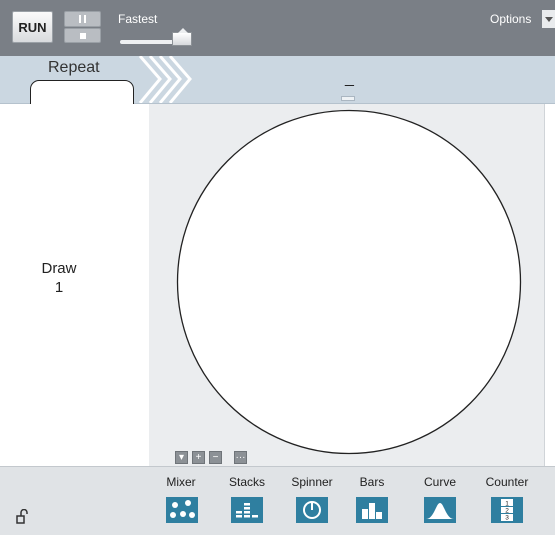 Image resolution: width=555 pixels, height=535 pixels. I want to click on pause-button, so click(82, 19).